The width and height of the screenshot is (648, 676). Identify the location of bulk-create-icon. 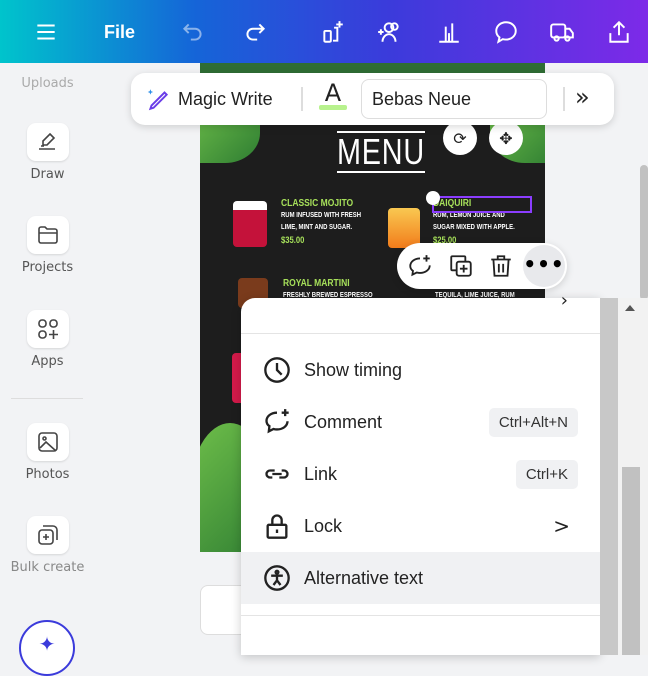
(47, 535).